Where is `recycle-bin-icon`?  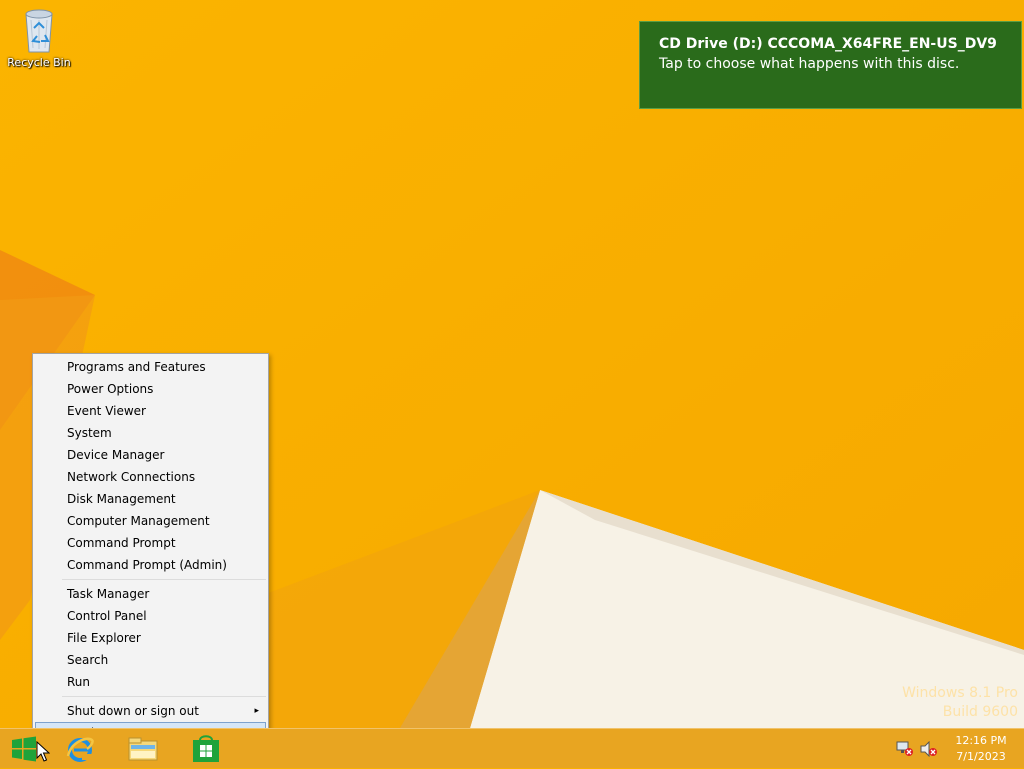
recycle-bin-icon is located at coordinates (39, 31).